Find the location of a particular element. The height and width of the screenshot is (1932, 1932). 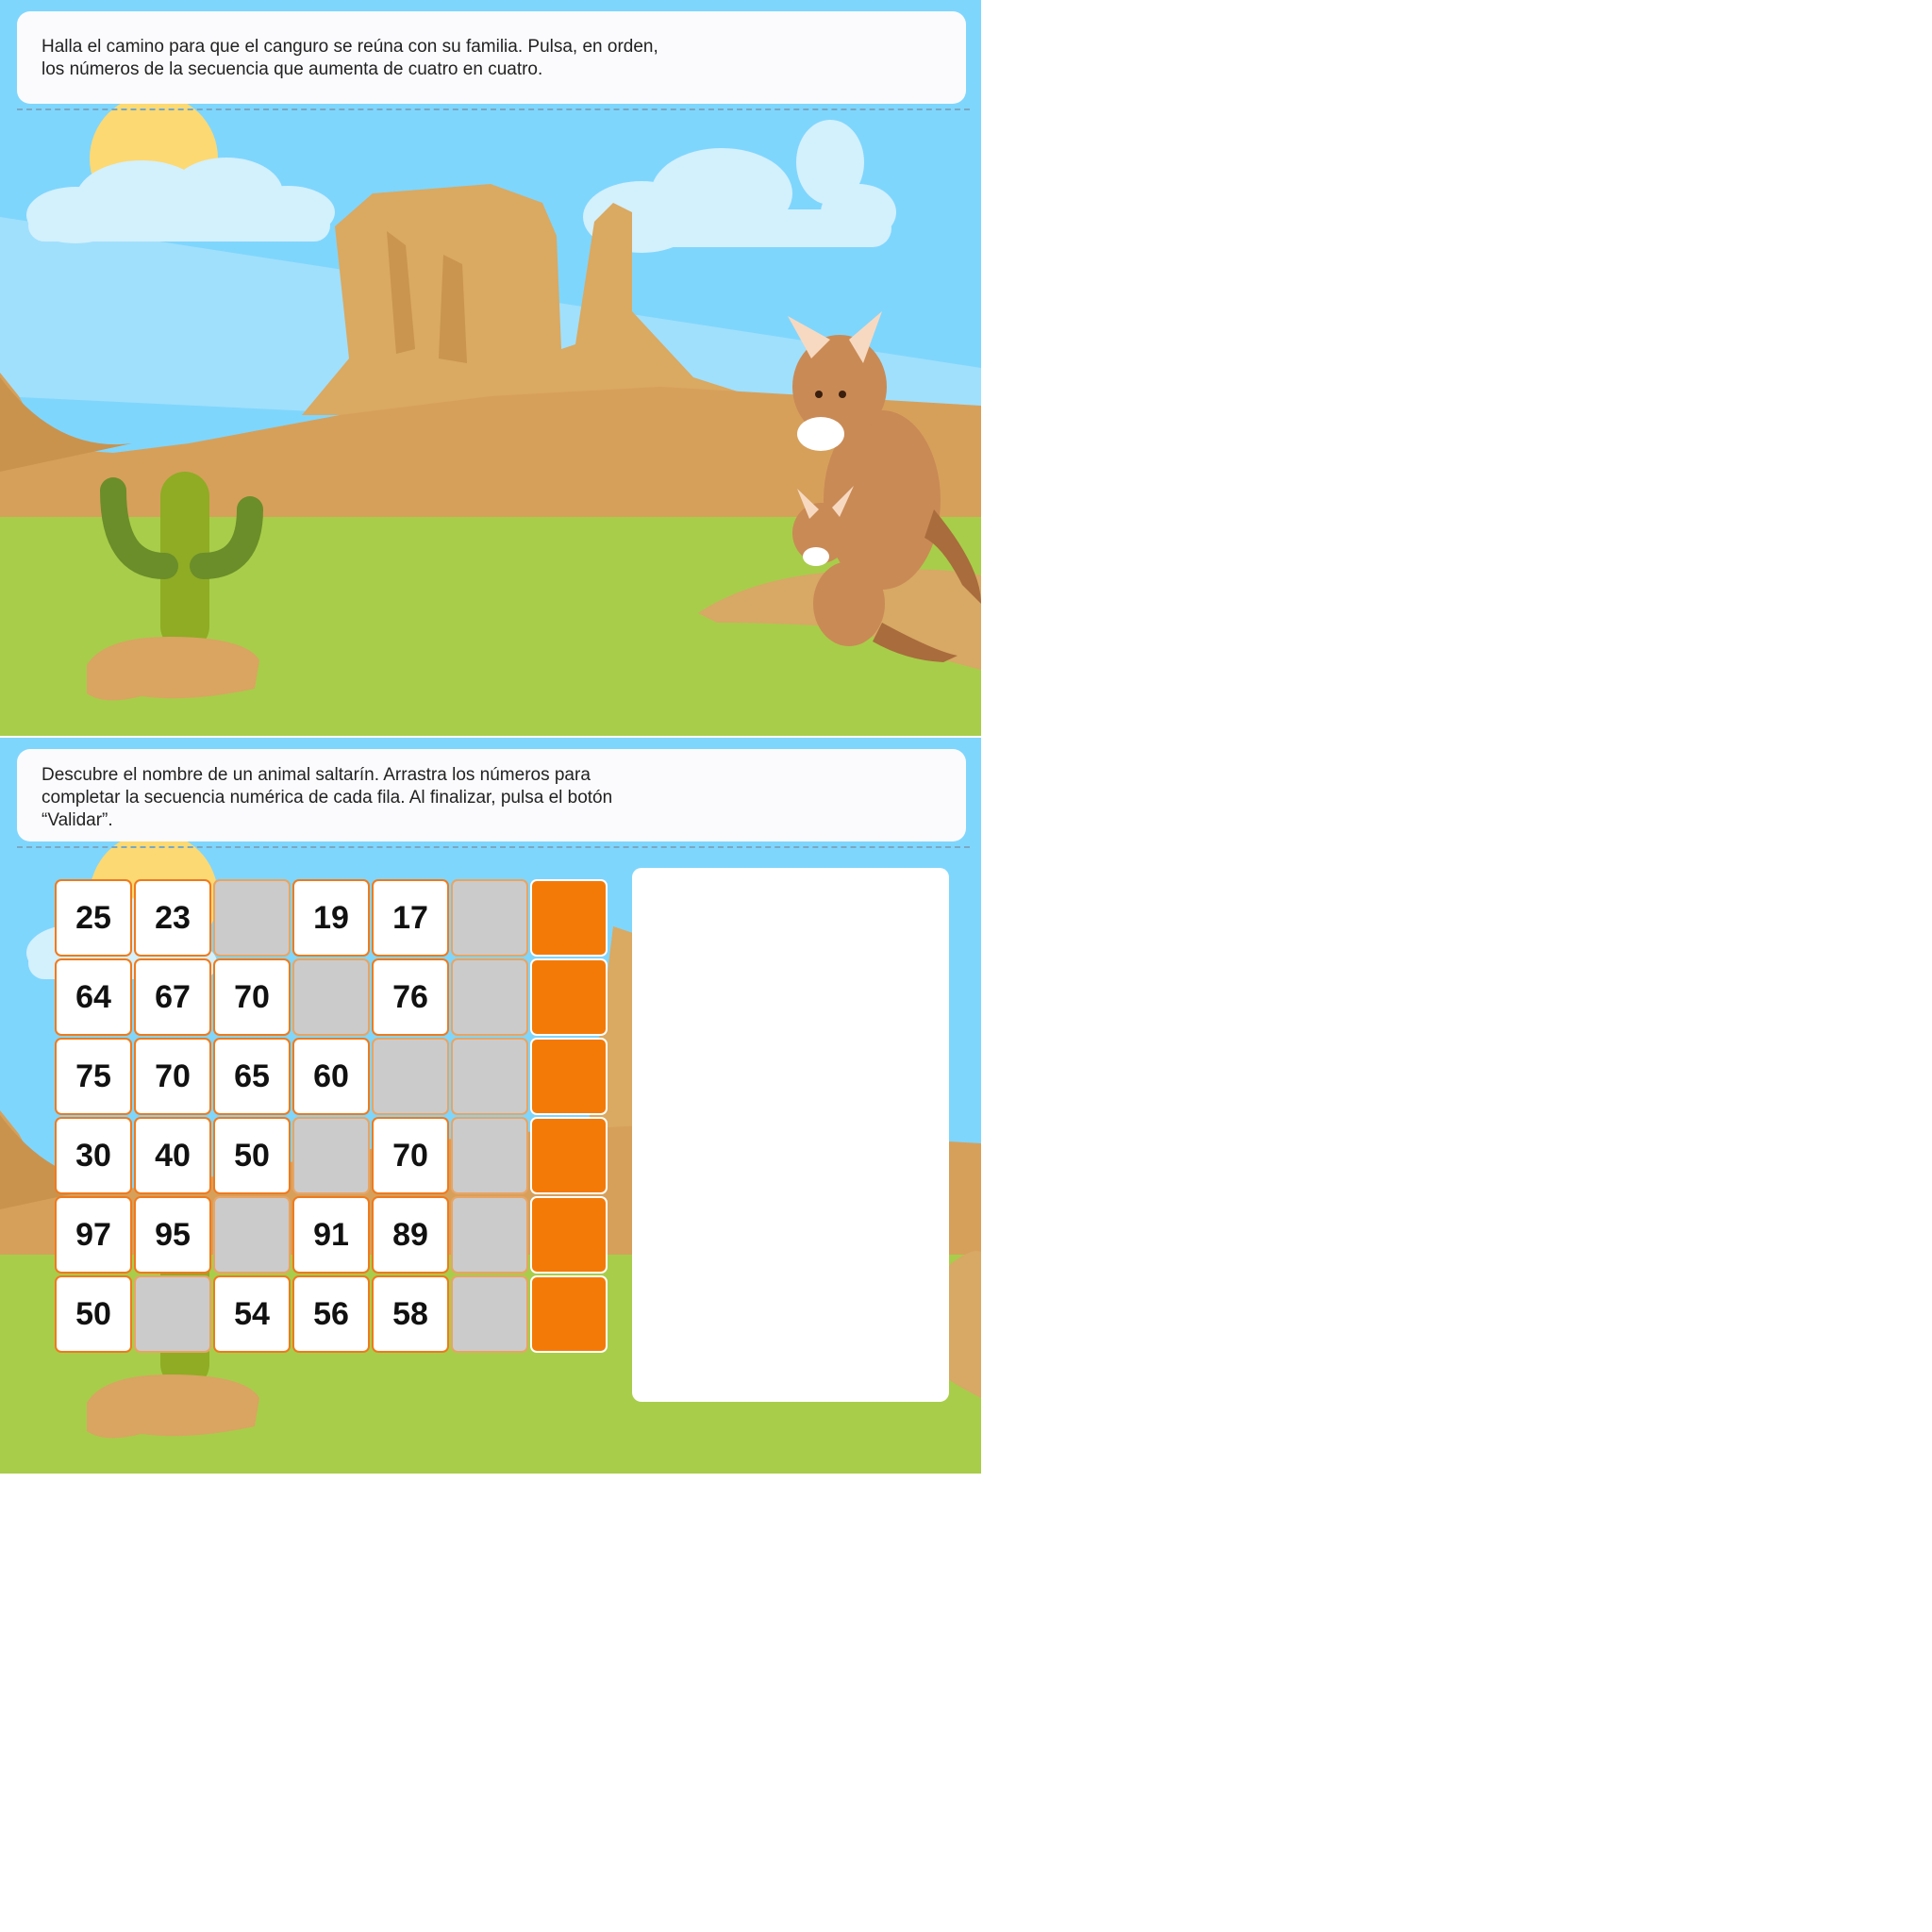

grid-cell: 75 is located at coordinates (94, 1076).